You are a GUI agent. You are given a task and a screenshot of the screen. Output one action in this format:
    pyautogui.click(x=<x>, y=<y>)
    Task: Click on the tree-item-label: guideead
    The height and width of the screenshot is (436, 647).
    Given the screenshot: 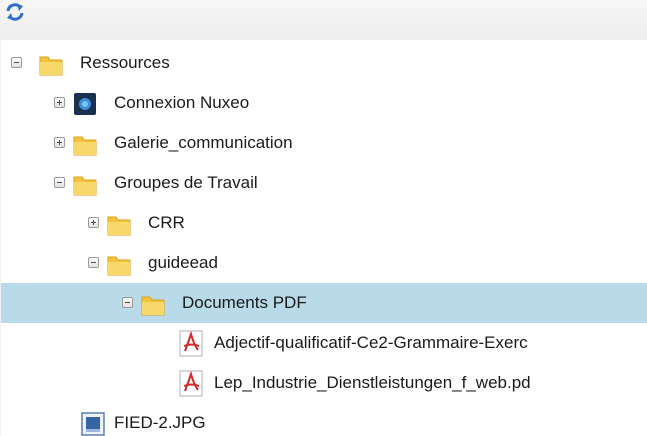 What is the action you would take?
    pyautogui.click(x=183, y=262)
    